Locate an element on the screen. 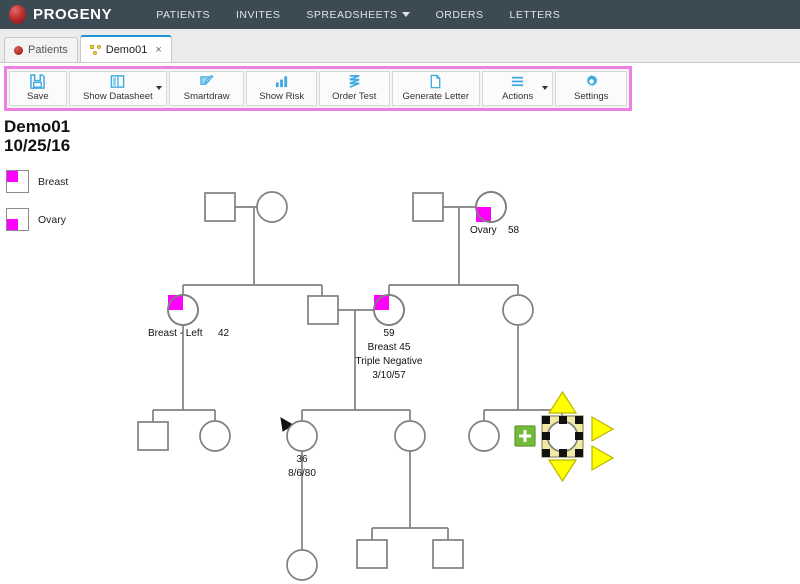 The width and height of the screenshot is (800, 584). pedigree-label: 59 is located at coordinates (389, 333).